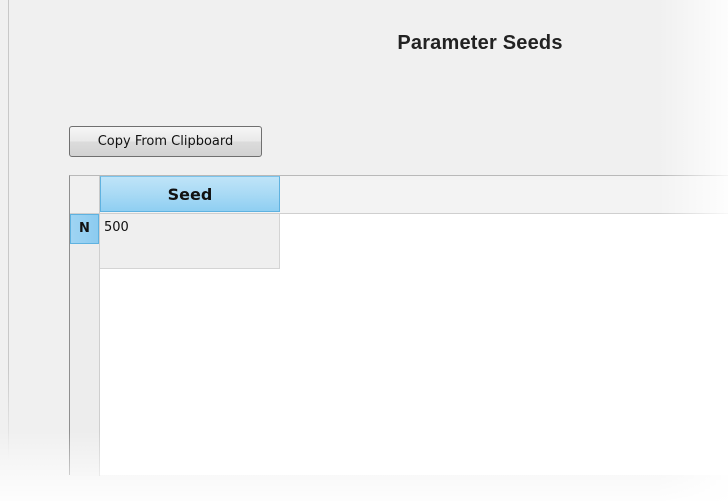 The image size is (728, 501). What do you see at coordinates (8, 230) in the screenshot?
I see `window-left-border` at bounding box center [8, 230].